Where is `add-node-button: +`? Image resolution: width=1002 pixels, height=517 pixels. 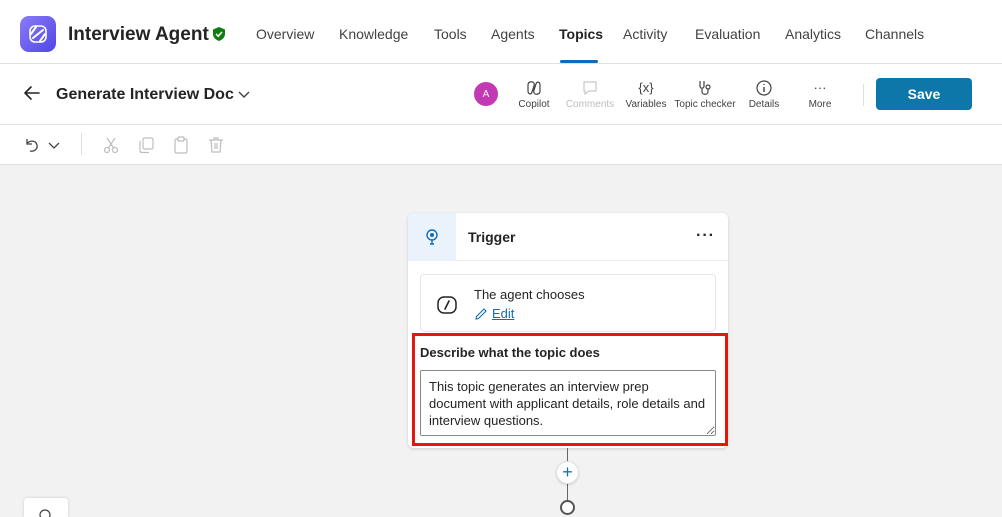 add-node-button: + is located at coordinates (567, 472).